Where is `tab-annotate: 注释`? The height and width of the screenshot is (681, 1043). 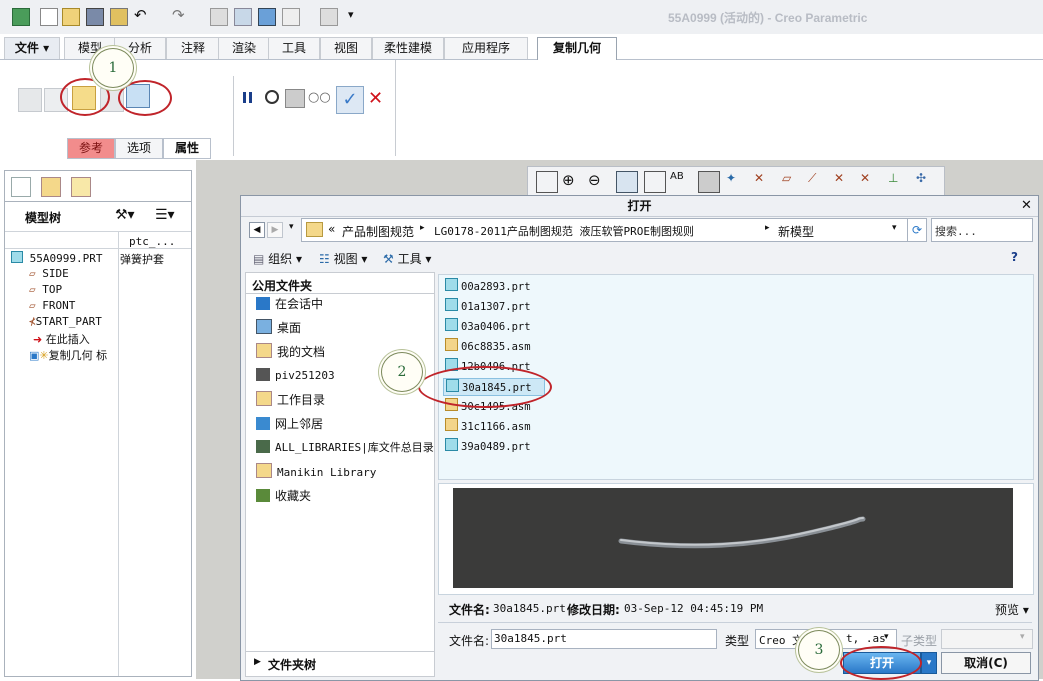 tab-annotate: 注释 is located at coordinates (193, 48).